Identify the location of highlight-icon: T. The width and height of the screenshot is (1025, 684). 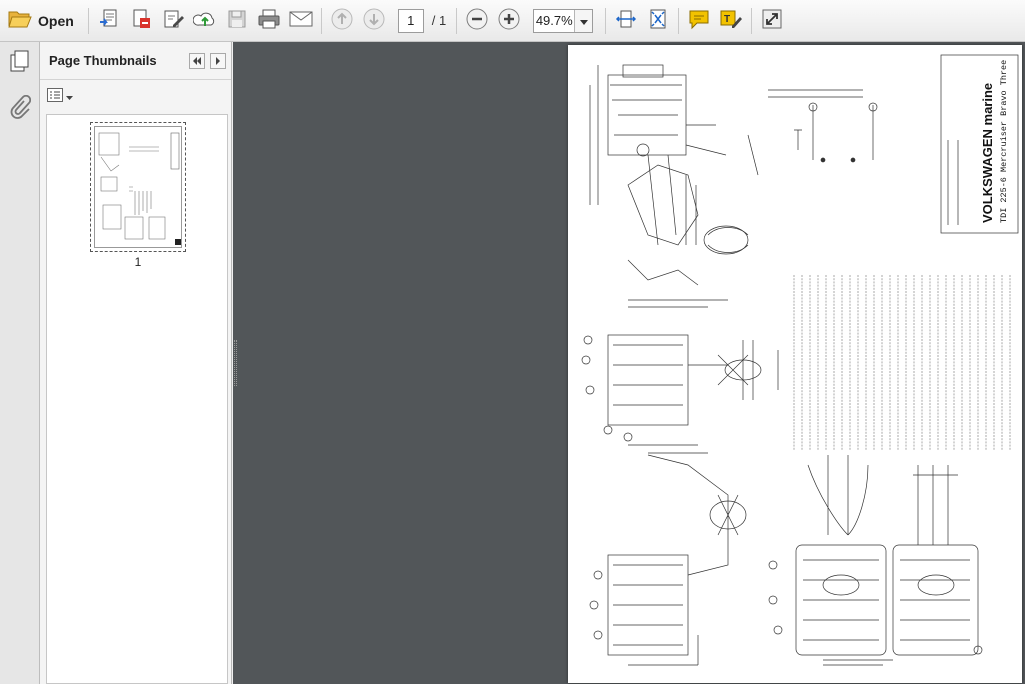
(731, 20).